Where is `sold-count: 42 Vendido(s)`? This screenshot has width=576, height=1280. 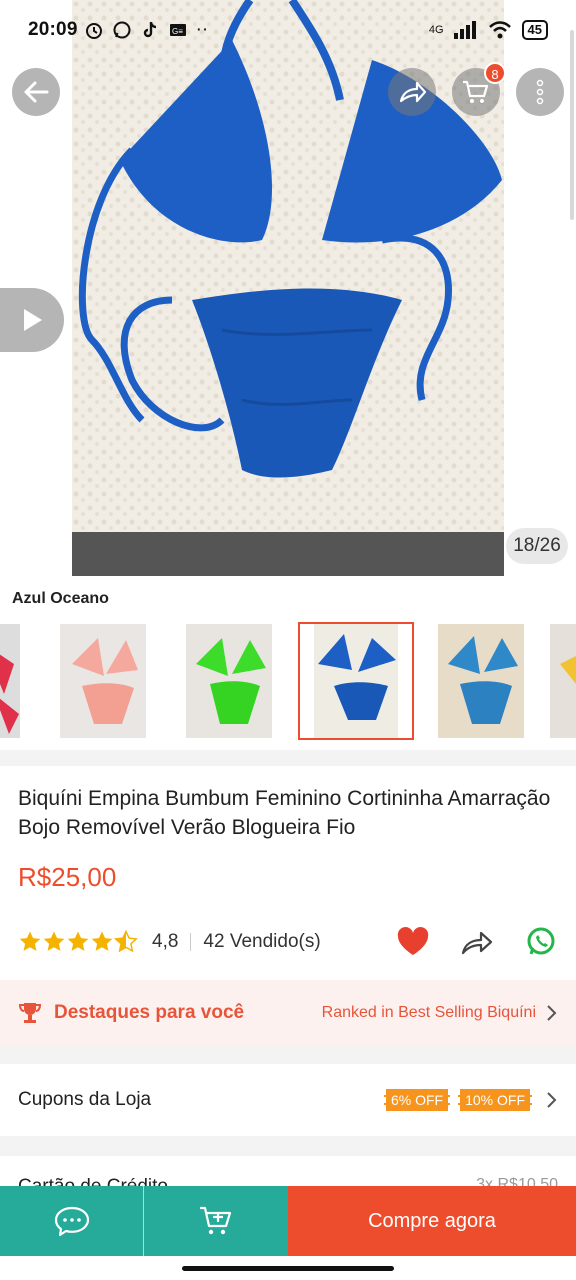 sold-count: 42 Vendido(s) is located at coordinates (262, 941).